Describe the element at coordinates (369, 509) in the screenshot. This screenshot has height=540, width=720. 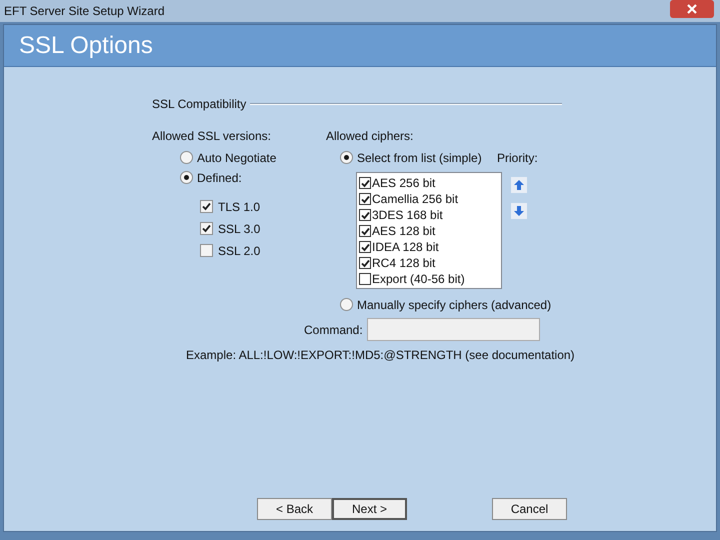
I see `wizard-button: Next >` at that location.